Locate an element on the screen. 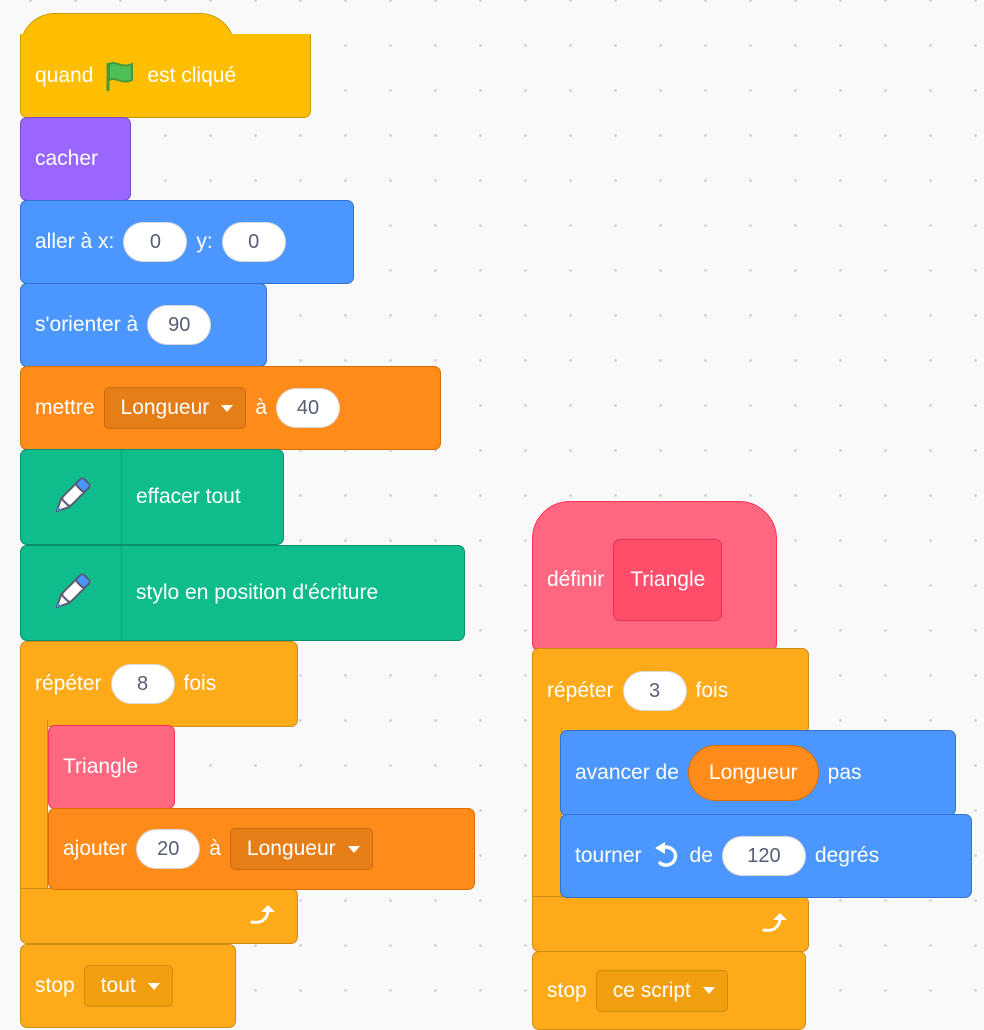 This screenshot has width=984, height=1030. repeat-block: répéter 3 fois is located at coordinates (670, 691).